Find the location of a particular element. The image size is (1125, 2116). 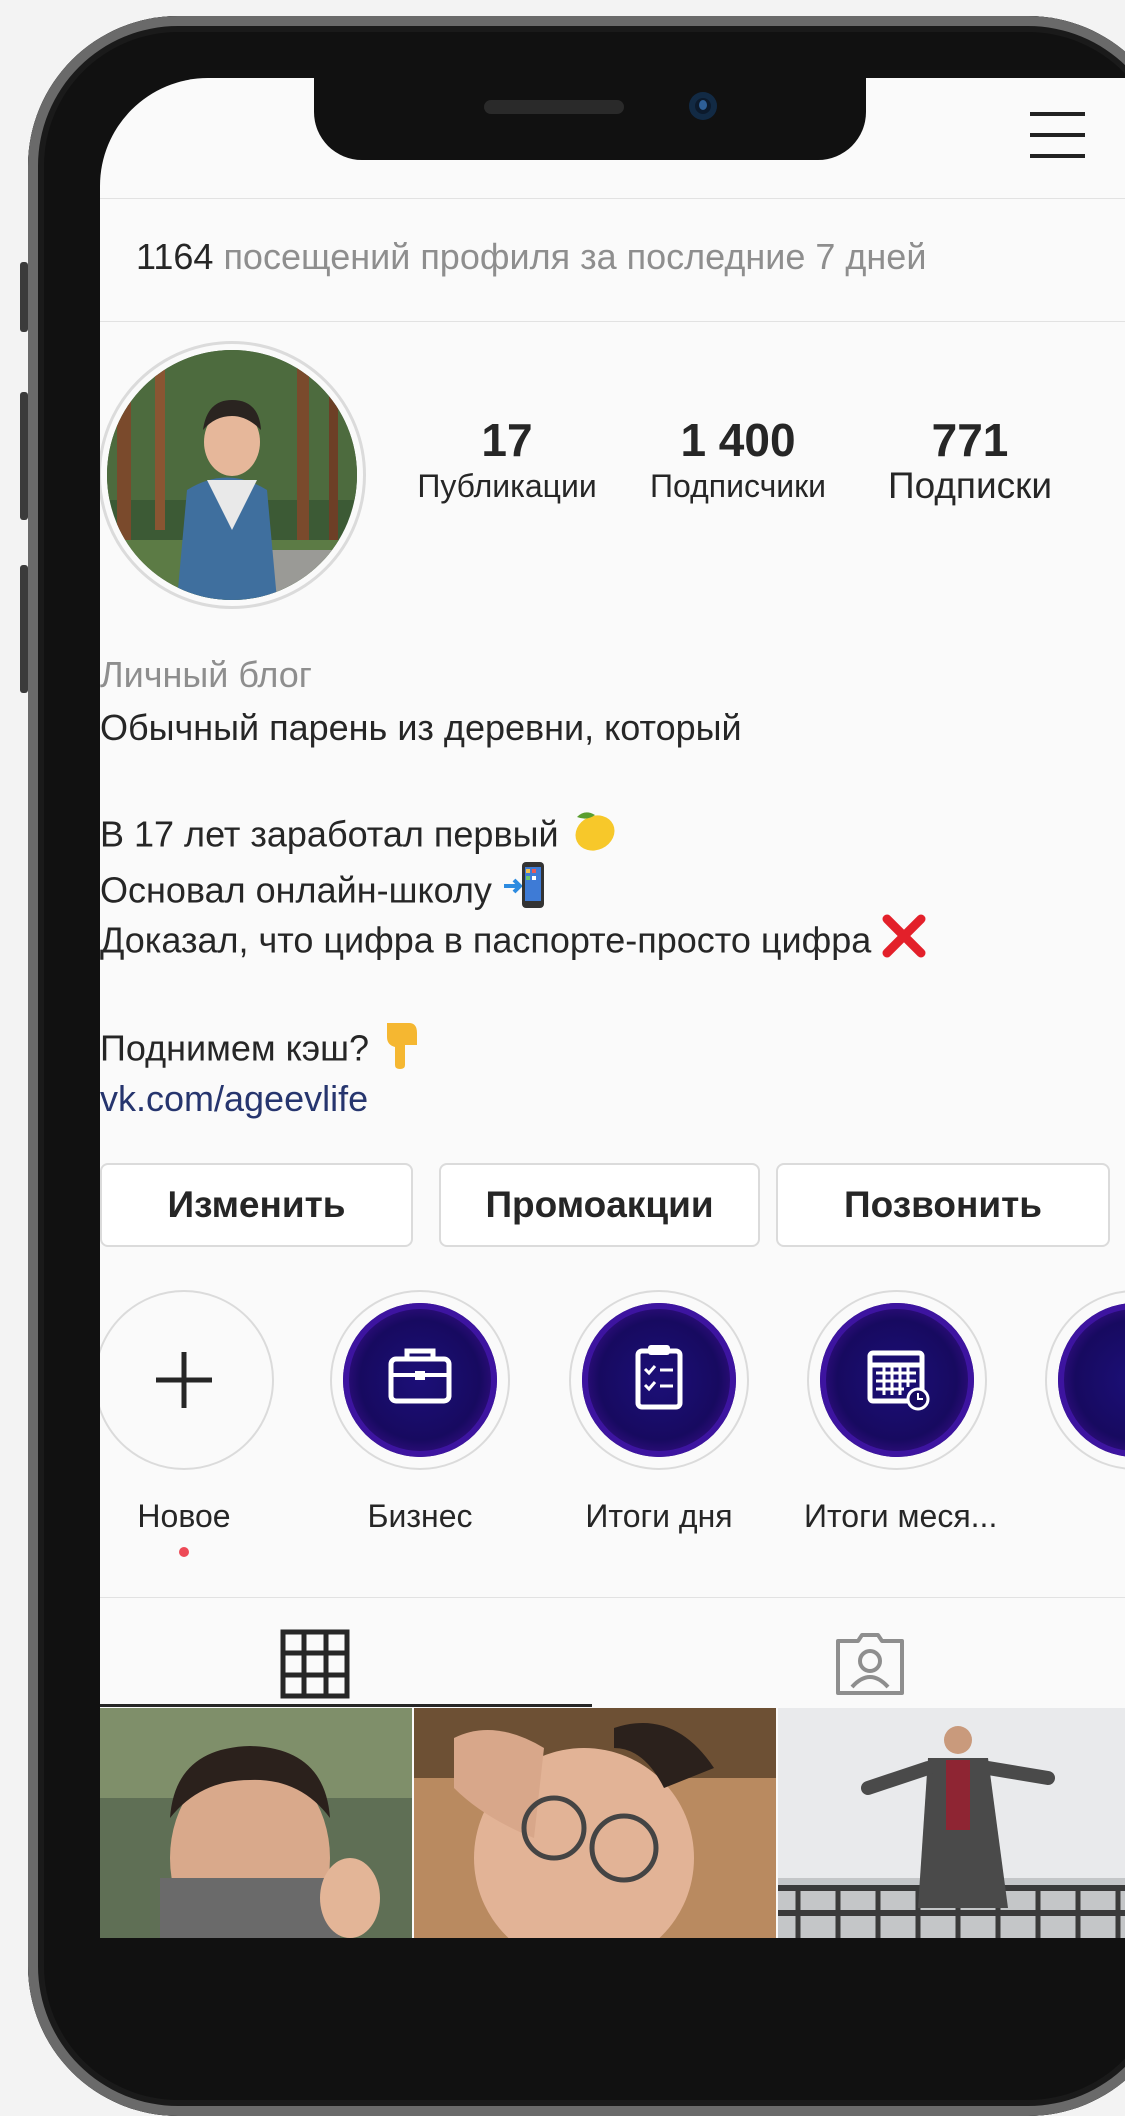

tagged-icon is located at coordinates (870, 1664).